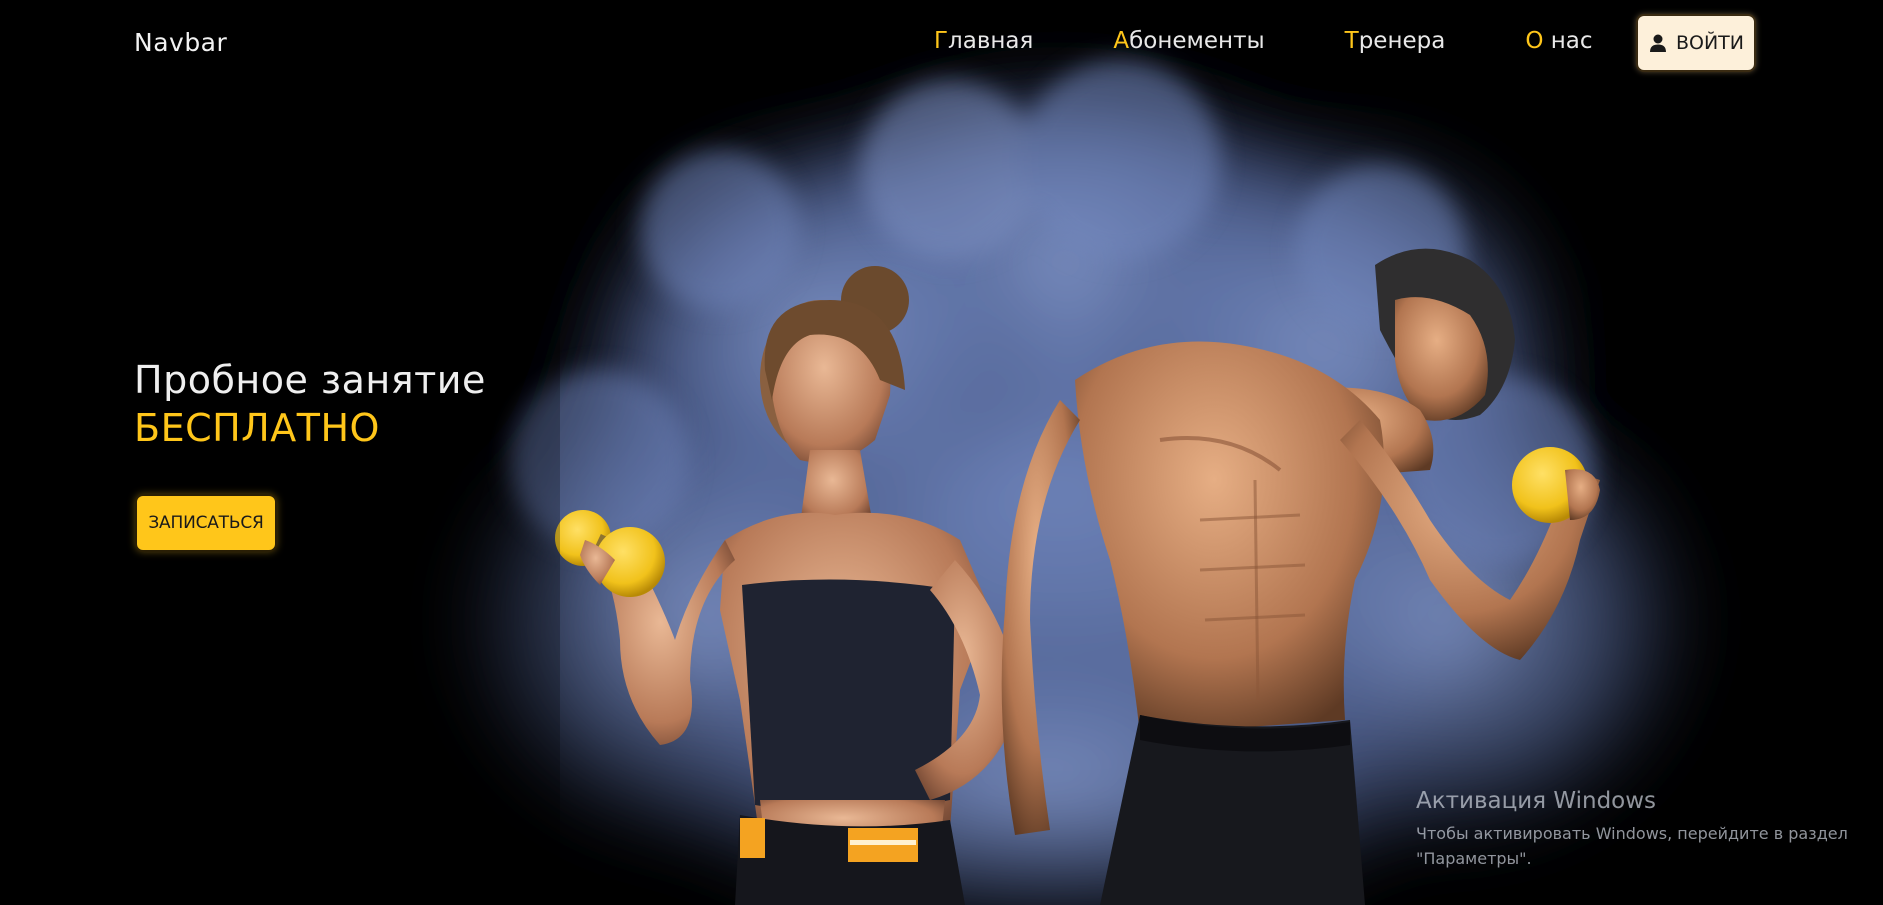  Describe the element at coordinates (1474, 858) in the screenshot. I see `windows-activation-line-2: "Параметры".` at that location.